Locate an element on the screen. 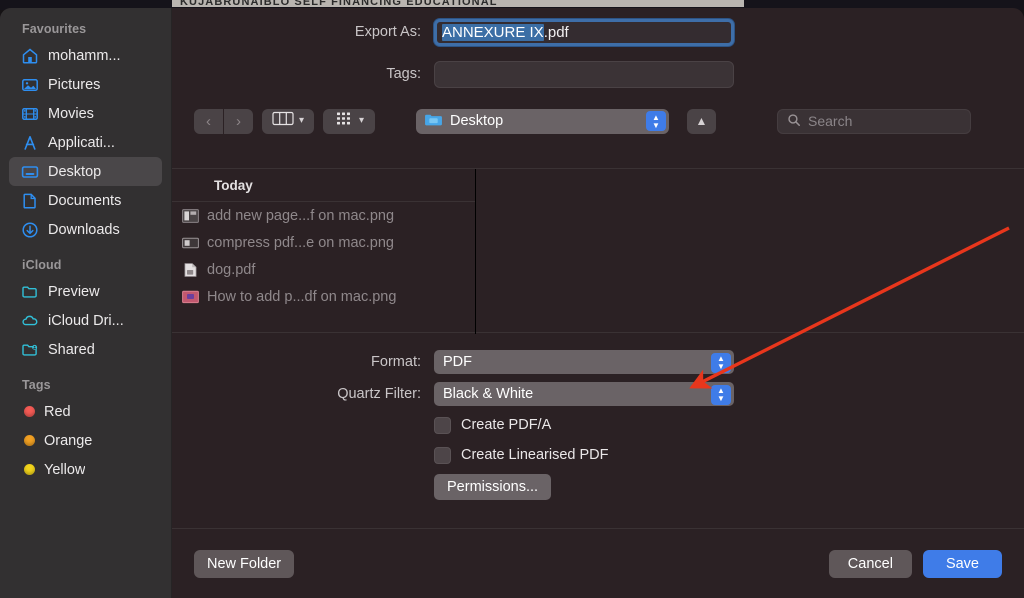 The height and width of the screenshot is (598, 1024). create-pdfa-checkbox is located at coordinates (442, 425).